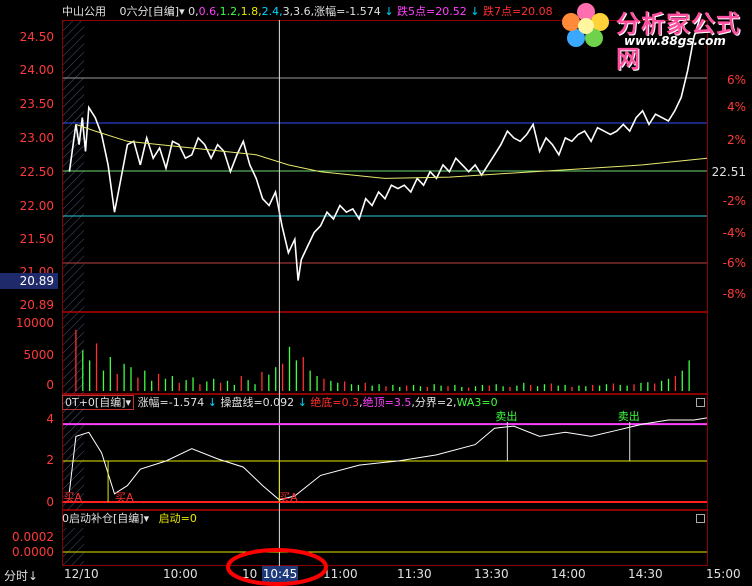 This screenshot has height=586, width=752. I want to click on operation-line, so click(388, 459).